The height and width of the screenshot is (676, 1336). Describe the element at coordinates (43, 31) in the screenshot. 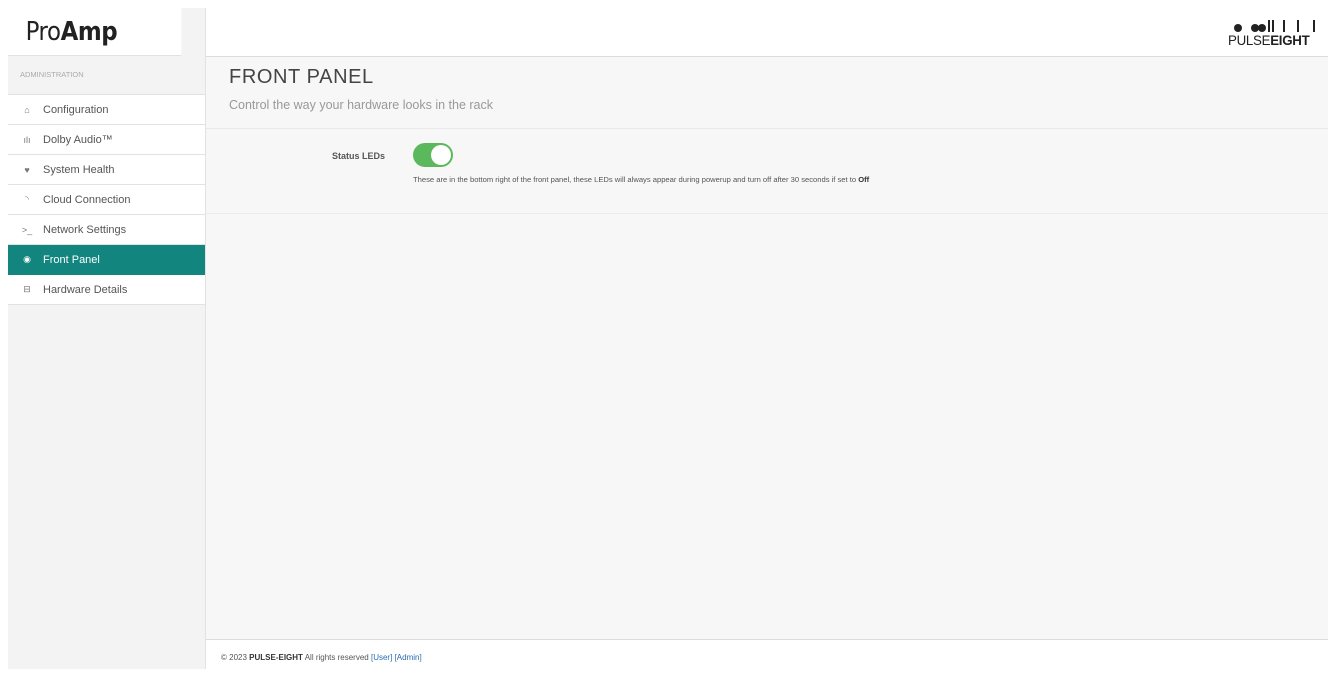

I see `brand-pro: Pro` at that location.